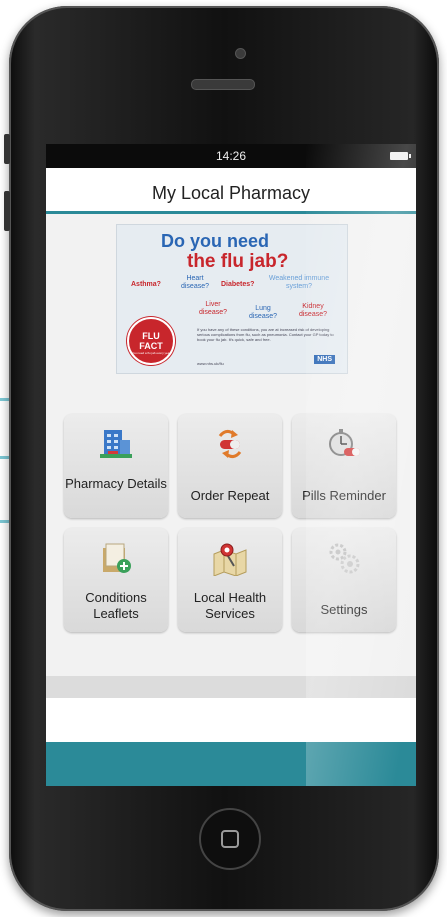 Image resolution: width=447 pixels, height=917 pixels. Describe the element at coordinates (299, 282) in the screenshot. I see `banner-condition: Weakened immune system?` at that location.